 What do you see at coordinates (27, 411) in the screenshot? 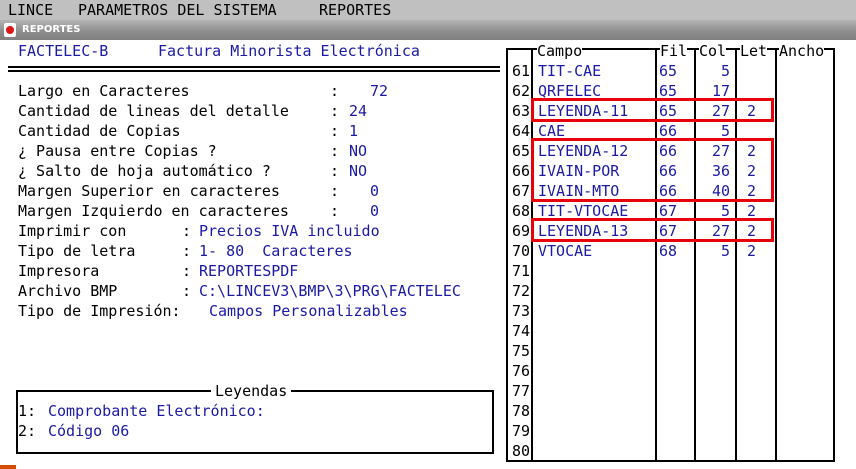
I see `leyenda-index: 1:` at bounding box center [27, 411].